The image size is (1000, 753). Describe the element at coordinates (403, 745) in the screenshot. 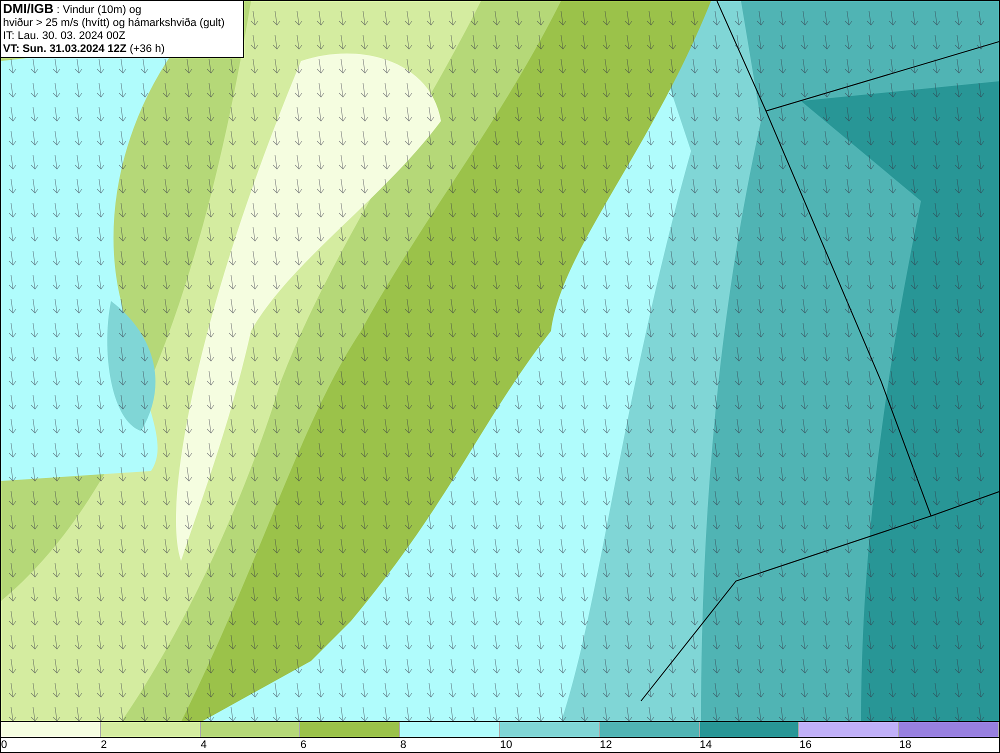

I see `scale-label: 8` at that location.